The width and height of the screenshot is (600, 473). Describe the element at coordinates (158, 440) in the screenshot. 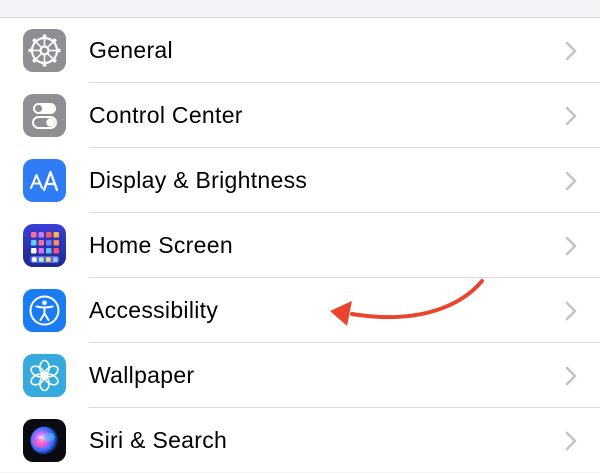

I see `settings-row-label: Siri & Search` at that location.